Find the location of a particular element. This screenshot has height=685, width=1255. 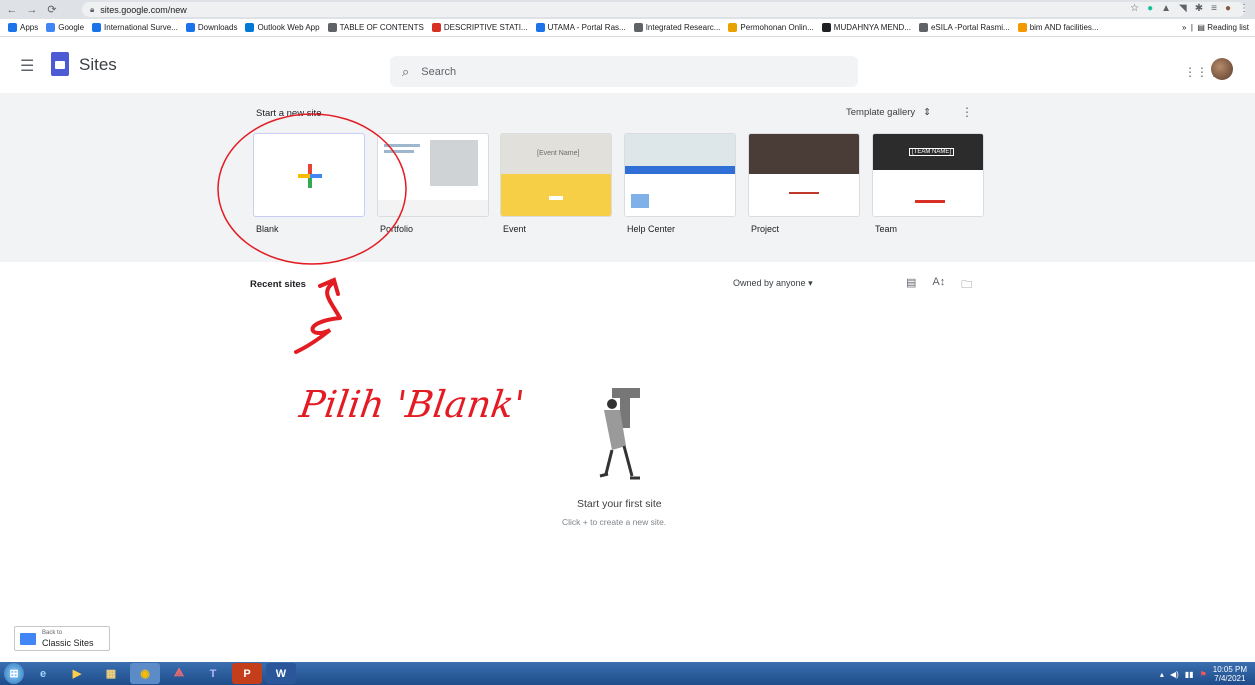

taskbar-clock: 10:05 PM 7/4/2021 is located at coordinates (1230, 674).